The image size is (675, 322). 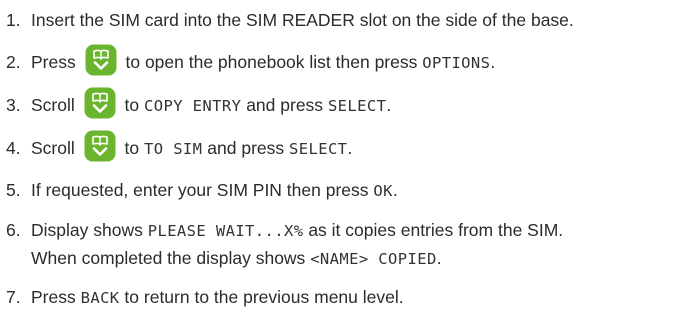 I want to click on step-4: 4. Scroll to TO SIM and press SELECT., so click(x=338, y=146).